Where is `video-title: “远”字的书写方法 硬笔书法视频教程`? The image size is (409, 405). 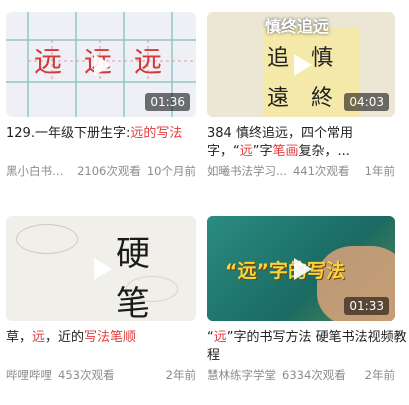
video-title: “远”字的书写方法 硬笔书法视频教程 is located at coordinates (308, 347).